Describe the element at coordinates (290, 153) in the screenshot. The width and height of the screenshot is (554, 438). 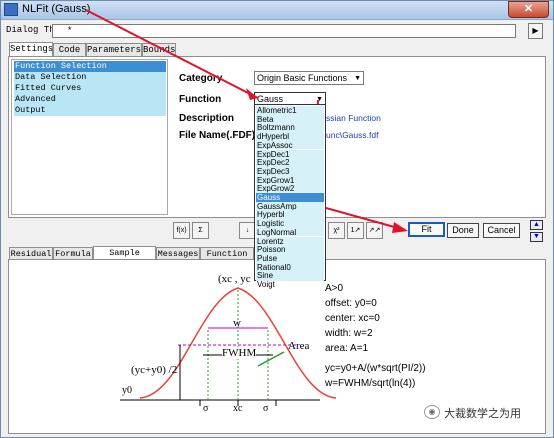
I see `function-option-expdec1: ExpDec1` at that location.